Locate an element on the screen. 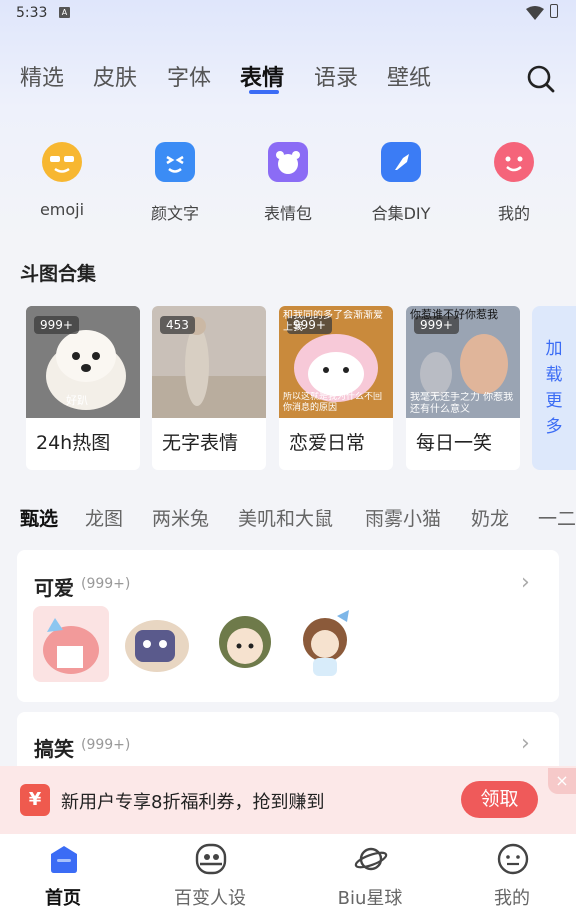 Image resolution: width=576 pixels, height=920 pixels. collection-card-daily: 999+ 你惹谁不好你惹我 我毫无还手之力 你惹我还有什么意义 每日一笑 is located at coordinates (463, 388).